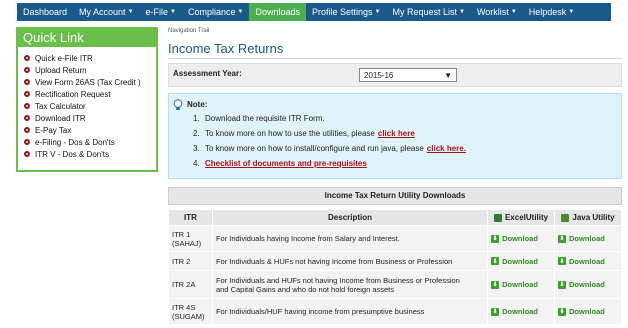 This screenshot has width=628, height=328. I want to click on itr-cell: ITR 4S (SUGAM), so click(190, 311).